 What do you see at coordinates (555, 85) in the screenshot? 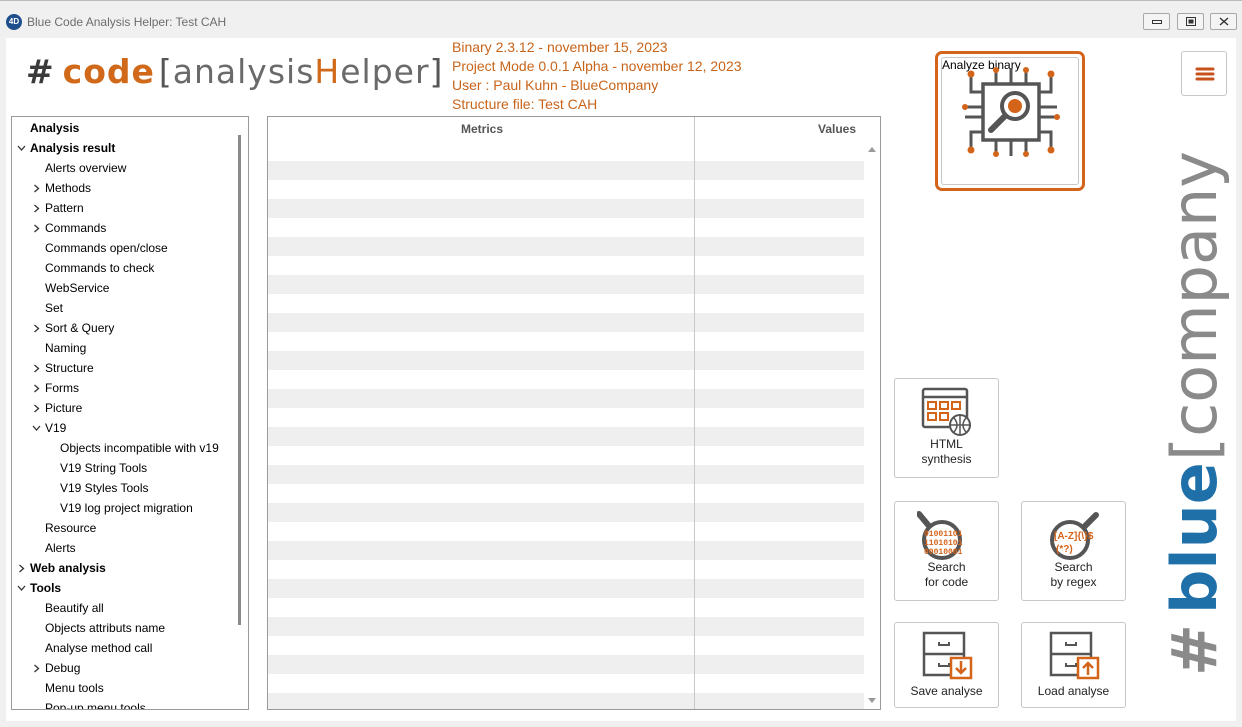
I see `user-info: User : Paul Kuhn - BlueCompany` at bounding box center [555, 85].